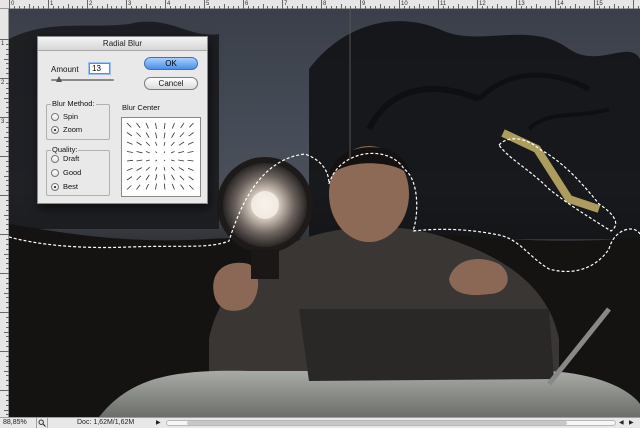 Image resolution: width=640 pixels, height=428 pixels. I want to click on magnifier-icon, so click(42, 423).